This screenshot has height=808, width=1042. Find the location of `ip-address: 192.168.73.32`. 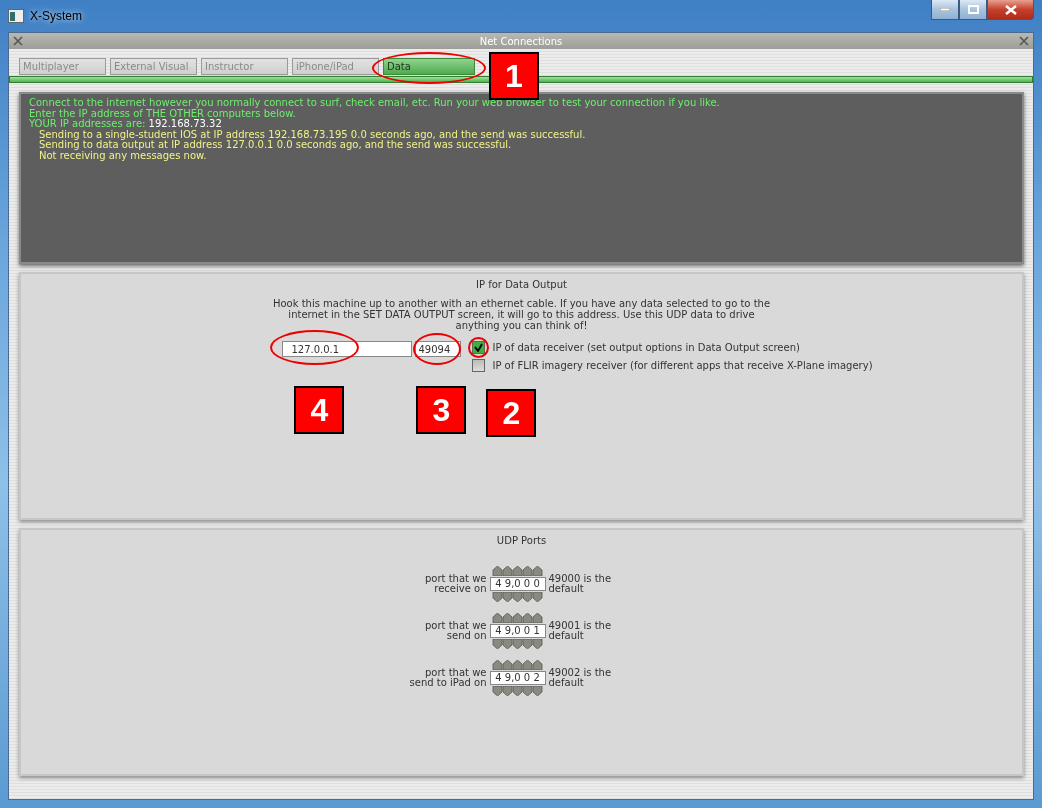

ip-address: 192.168.73.32 is located at coordinates (185, 123).